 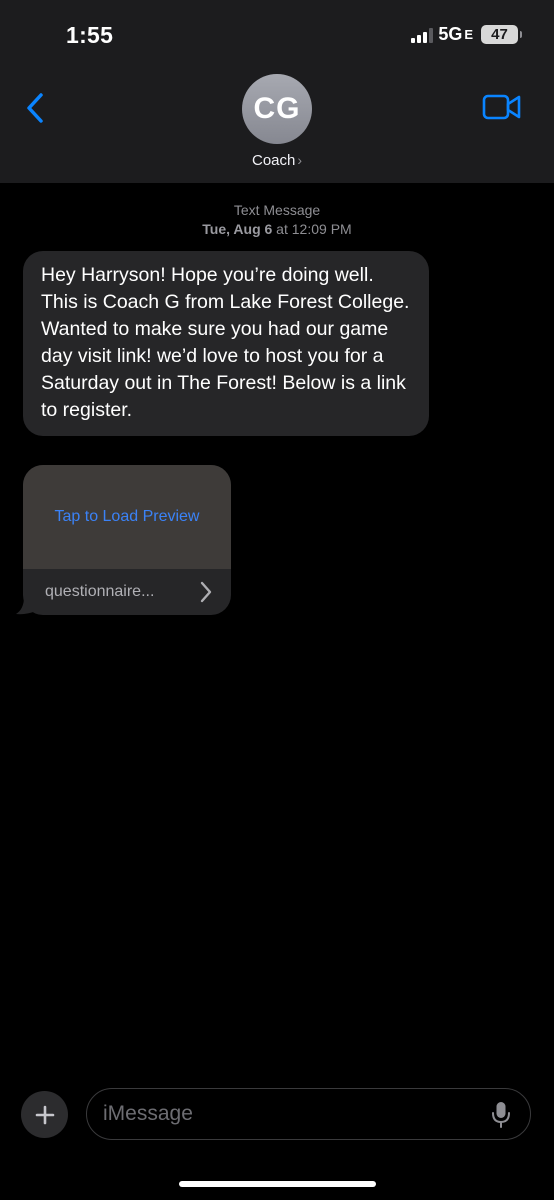 I want to click on plus-icon, so click(x=44, y=1114).